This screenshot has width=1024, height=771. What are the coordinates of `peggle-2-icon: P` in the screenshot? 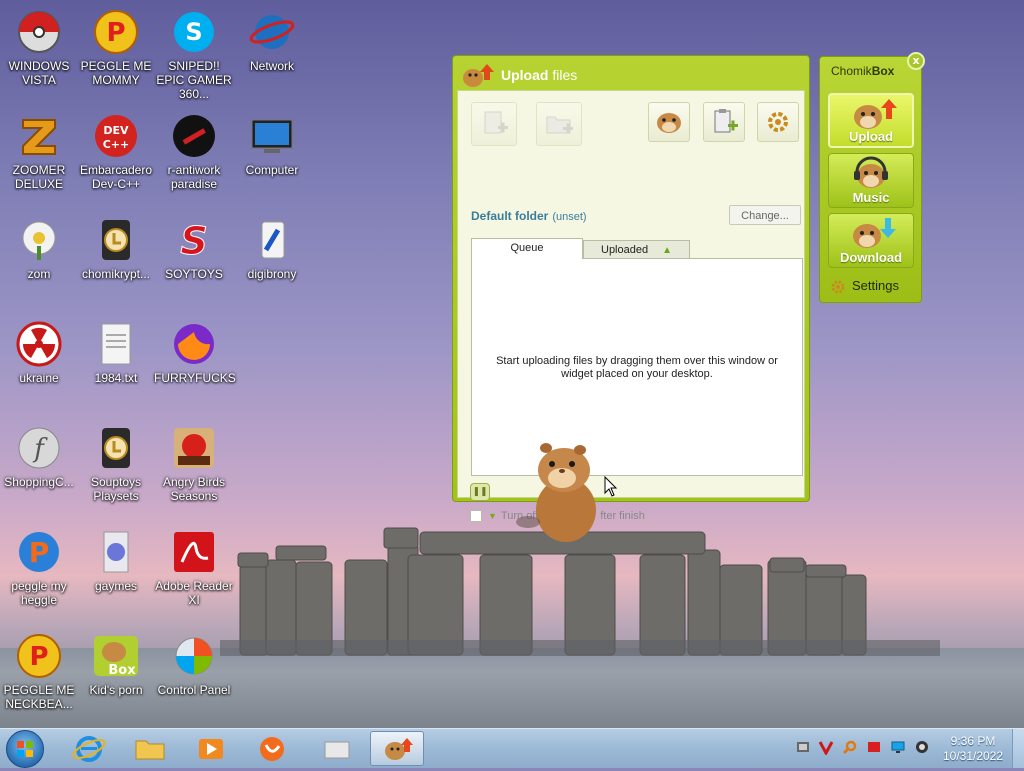 It's located at (39, 552).